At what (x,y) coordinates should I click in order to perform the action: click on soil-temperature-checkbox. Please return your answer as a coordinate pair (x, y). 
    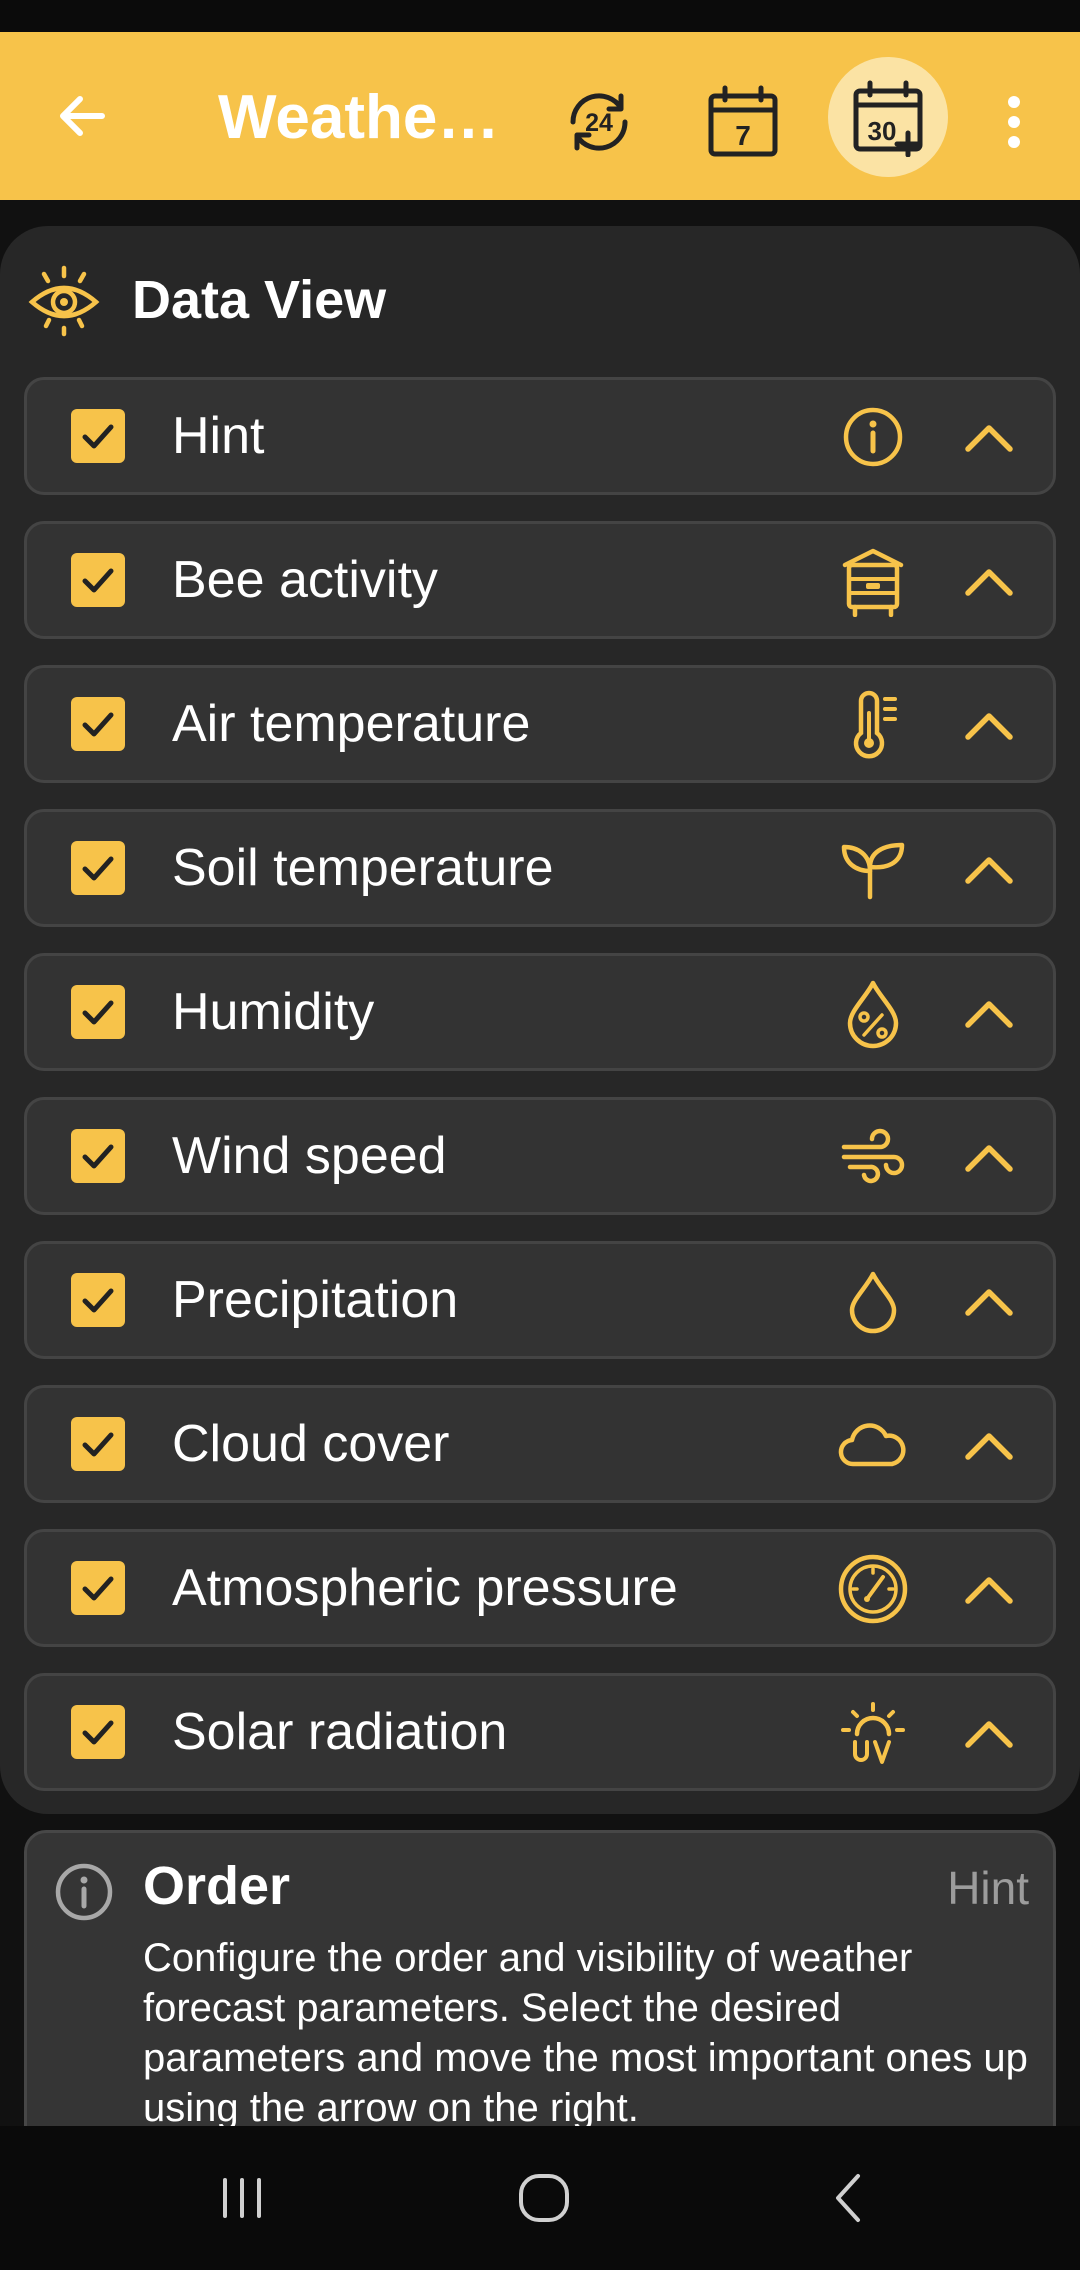
    Looking at the image, I should click on (98, 868).